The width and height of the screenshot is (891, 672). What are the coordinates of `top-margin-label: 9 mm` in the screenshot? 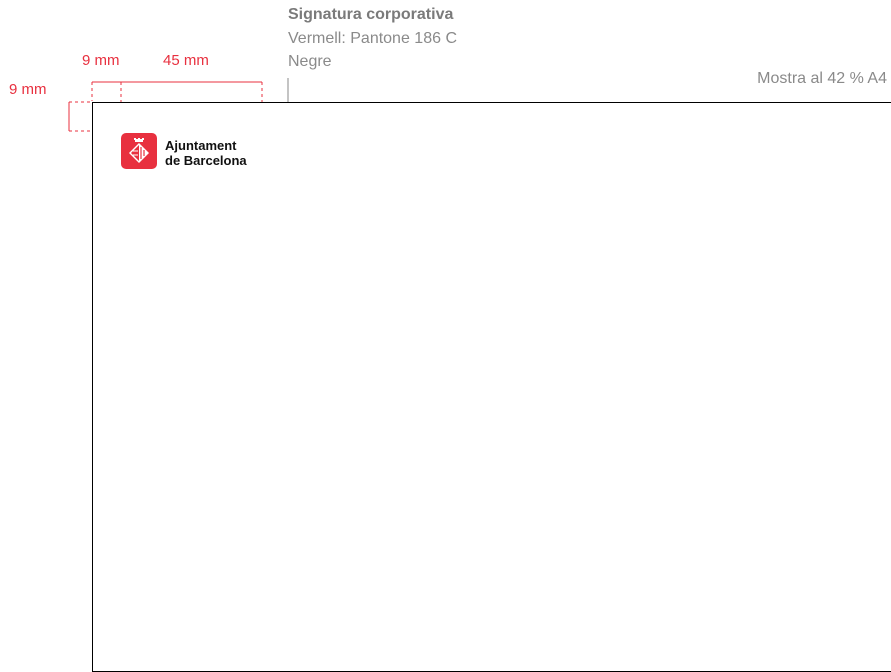 It's located at (28, 89).